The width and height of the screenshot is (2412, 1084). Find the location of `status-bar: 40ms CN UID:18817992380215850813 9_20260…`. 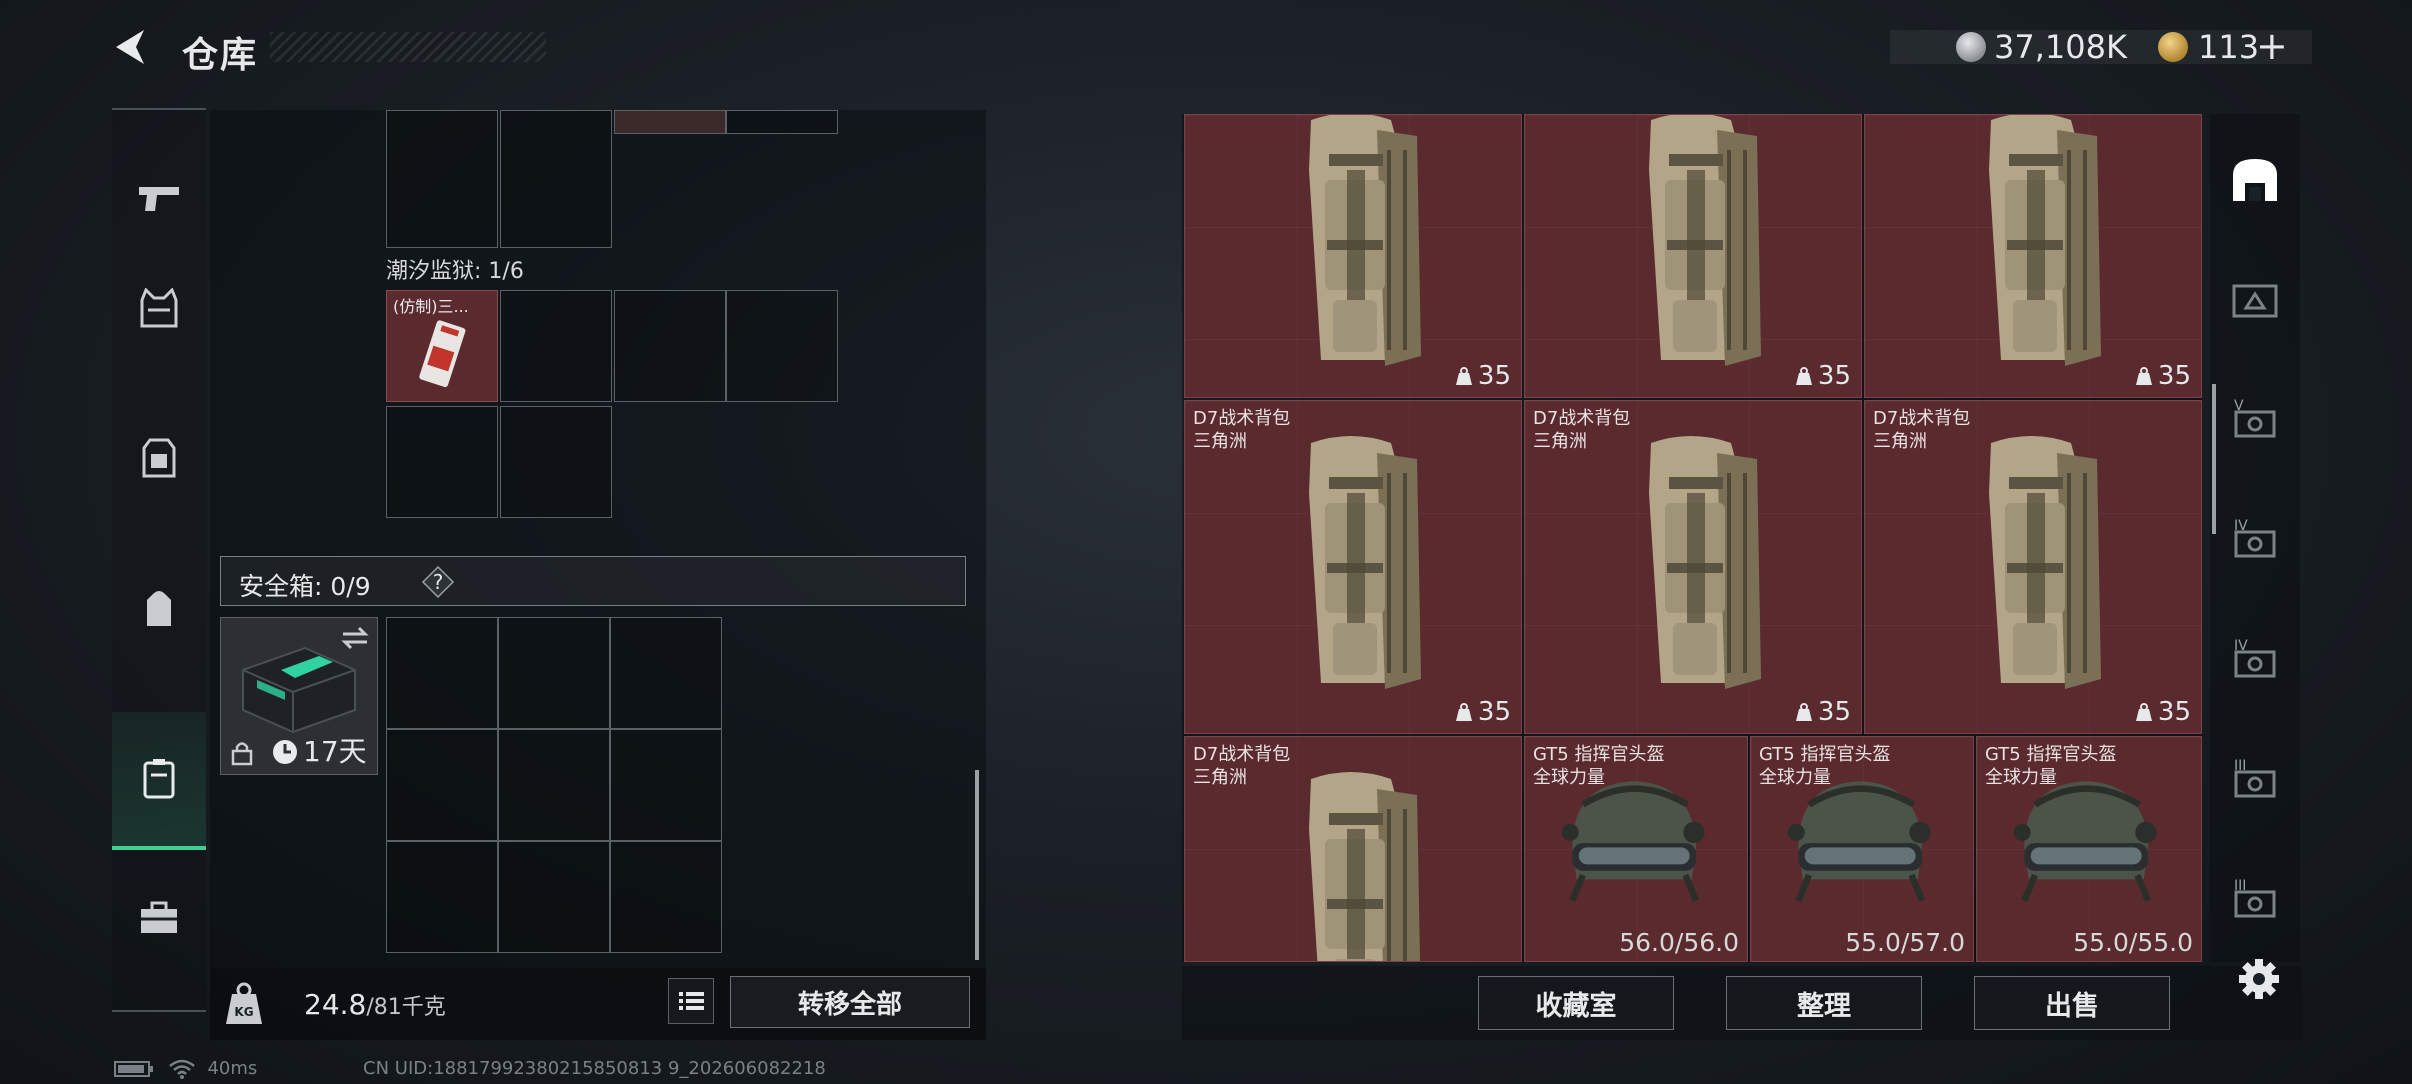

status-bar: 40ms CN UID:18817992380215850813 9_20260… is located at coordinates (470, 1069).